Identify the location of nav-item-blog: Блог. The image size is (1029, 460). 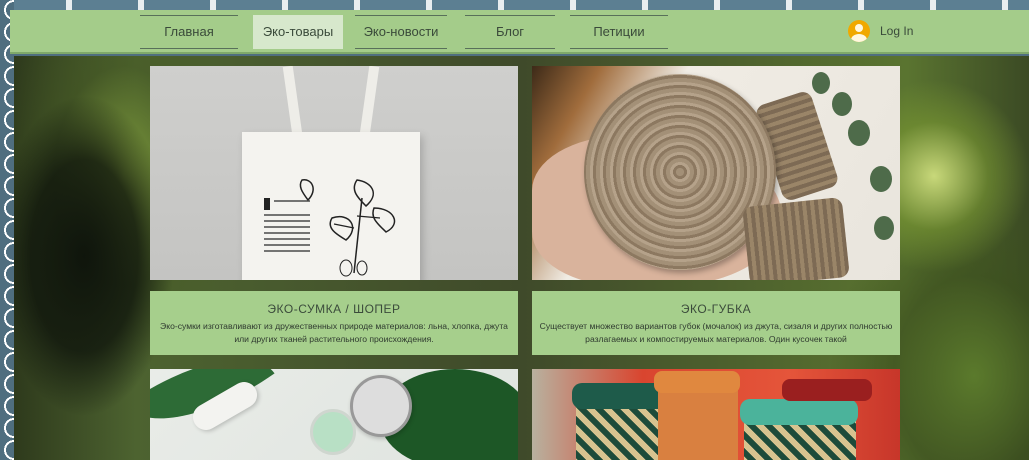
(510, 32).